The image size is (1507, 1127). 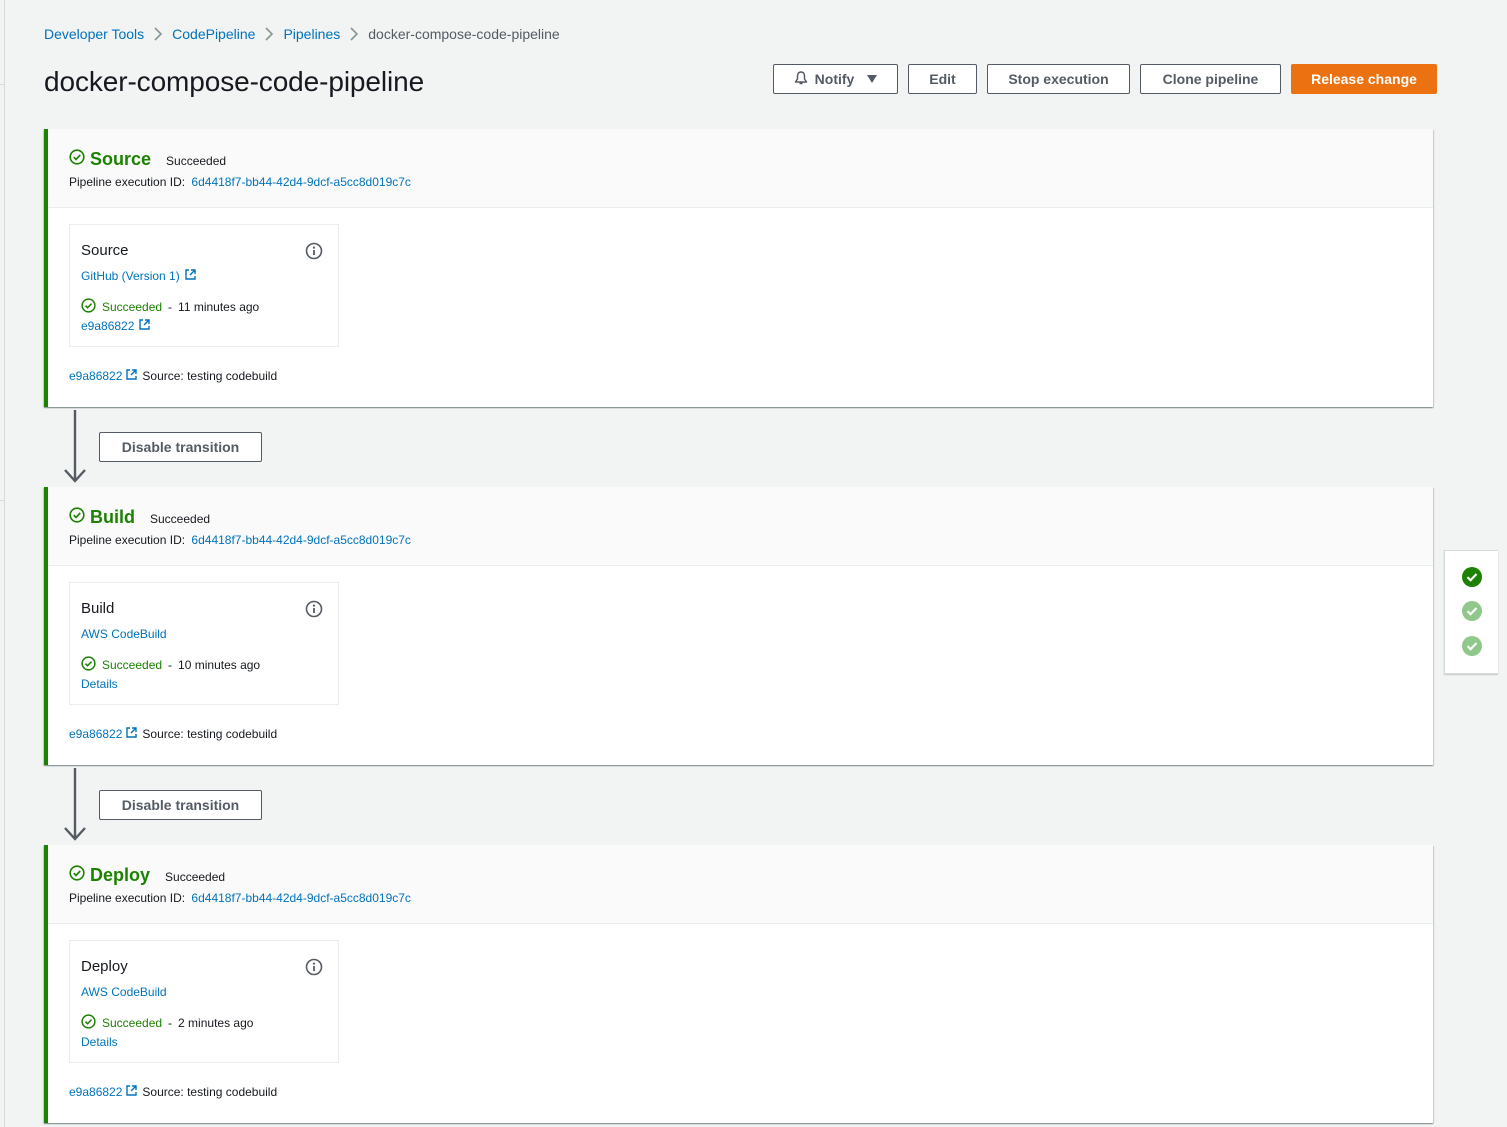 What do you see at coordinates (98, 608) in the screenshot?
I see `action-name: Build` at bounding box center [98, 608].